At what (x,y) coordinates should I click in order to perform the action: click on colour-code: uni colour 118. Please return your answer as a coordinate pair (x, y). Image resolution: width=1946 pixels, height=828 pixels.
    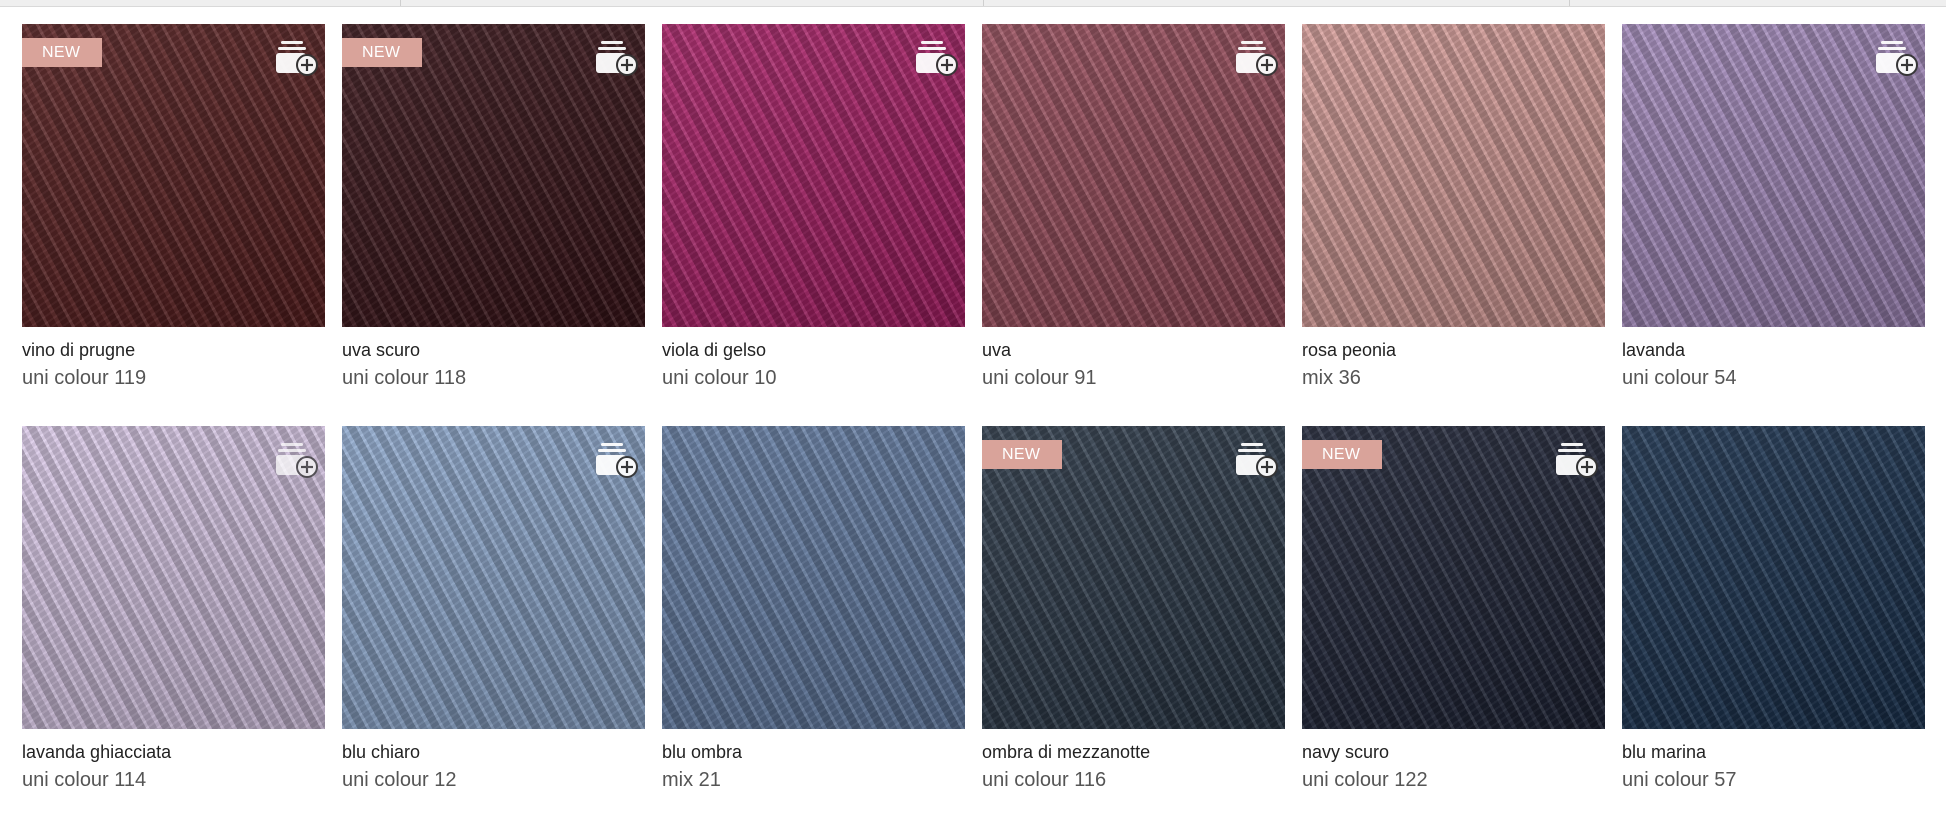
    Looking at the image, I should click on (404, 378).